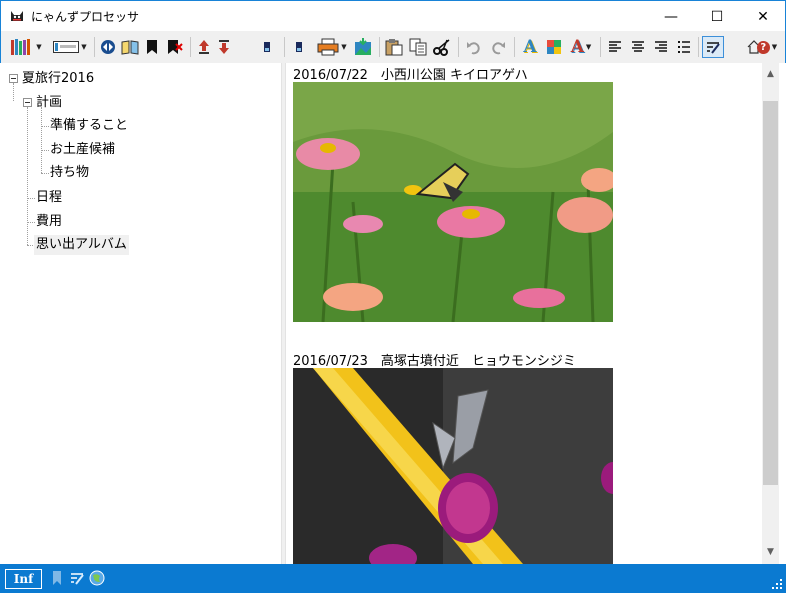 The width and height of the screenshot is (786, 593). I want to click on undo-icon, so click(473, 48).